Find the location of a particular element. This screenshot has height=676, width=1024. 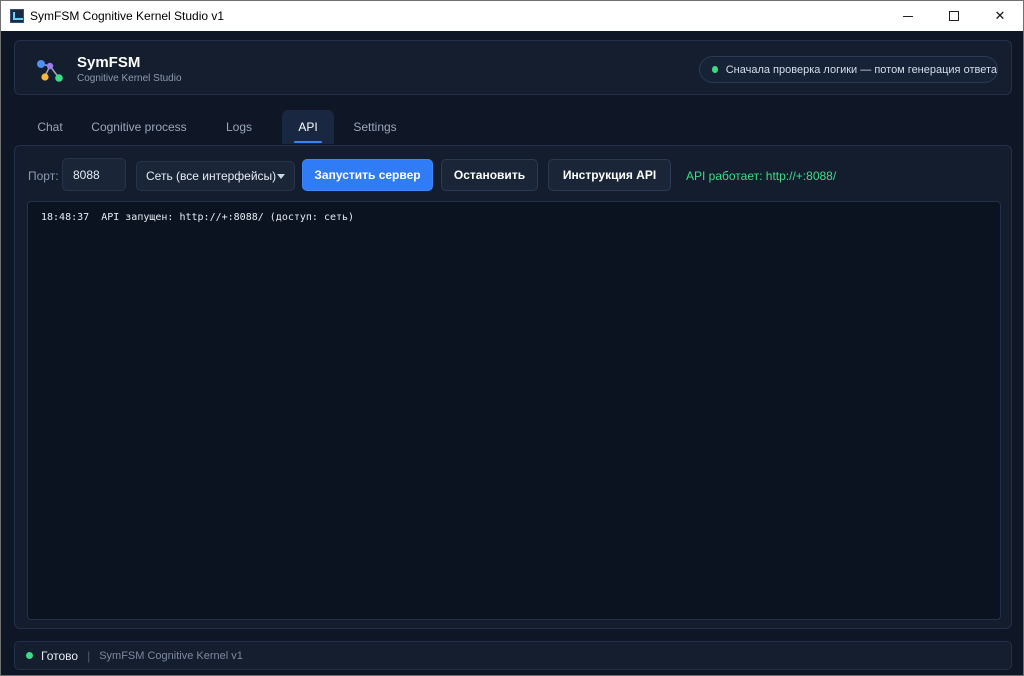

tab-settings: Settings is located at coordinates (375, 127).